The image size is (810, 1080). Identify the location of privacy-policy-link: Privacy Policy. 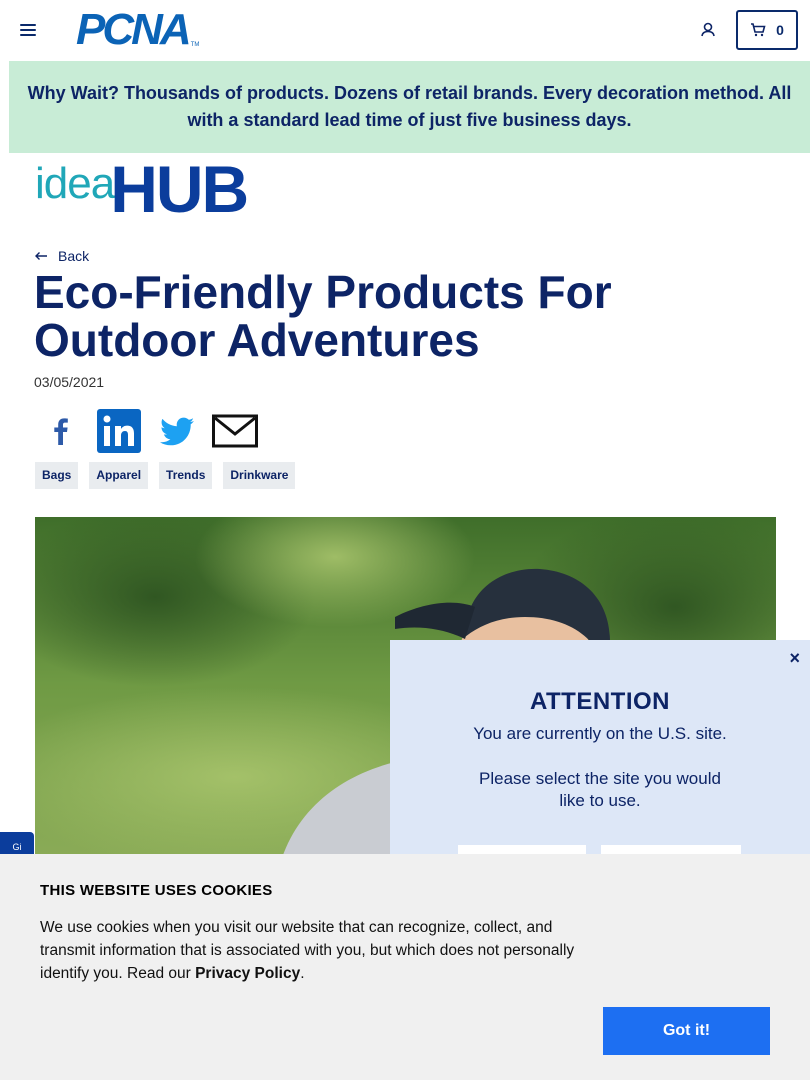
(247, 973).